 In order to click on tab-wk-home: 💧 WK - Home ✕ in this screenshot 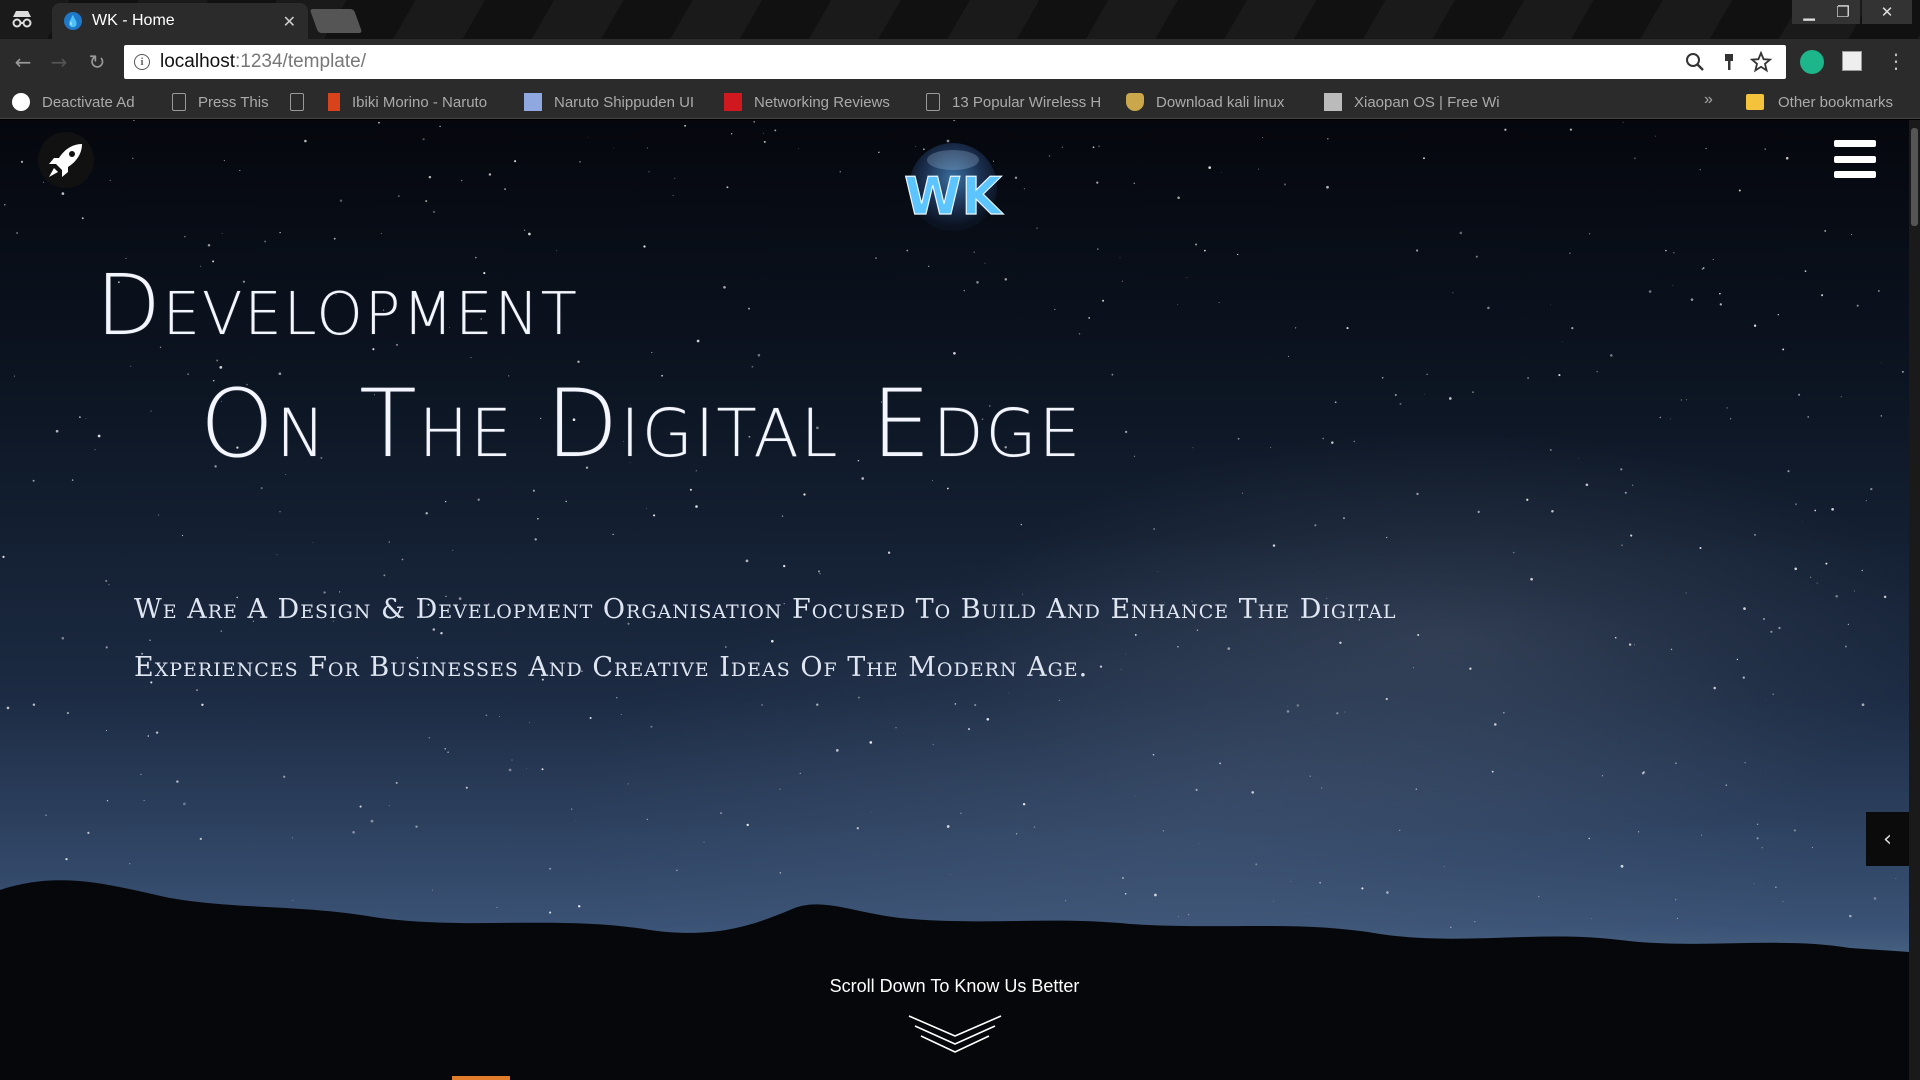, I will do `click(180, 21)`.